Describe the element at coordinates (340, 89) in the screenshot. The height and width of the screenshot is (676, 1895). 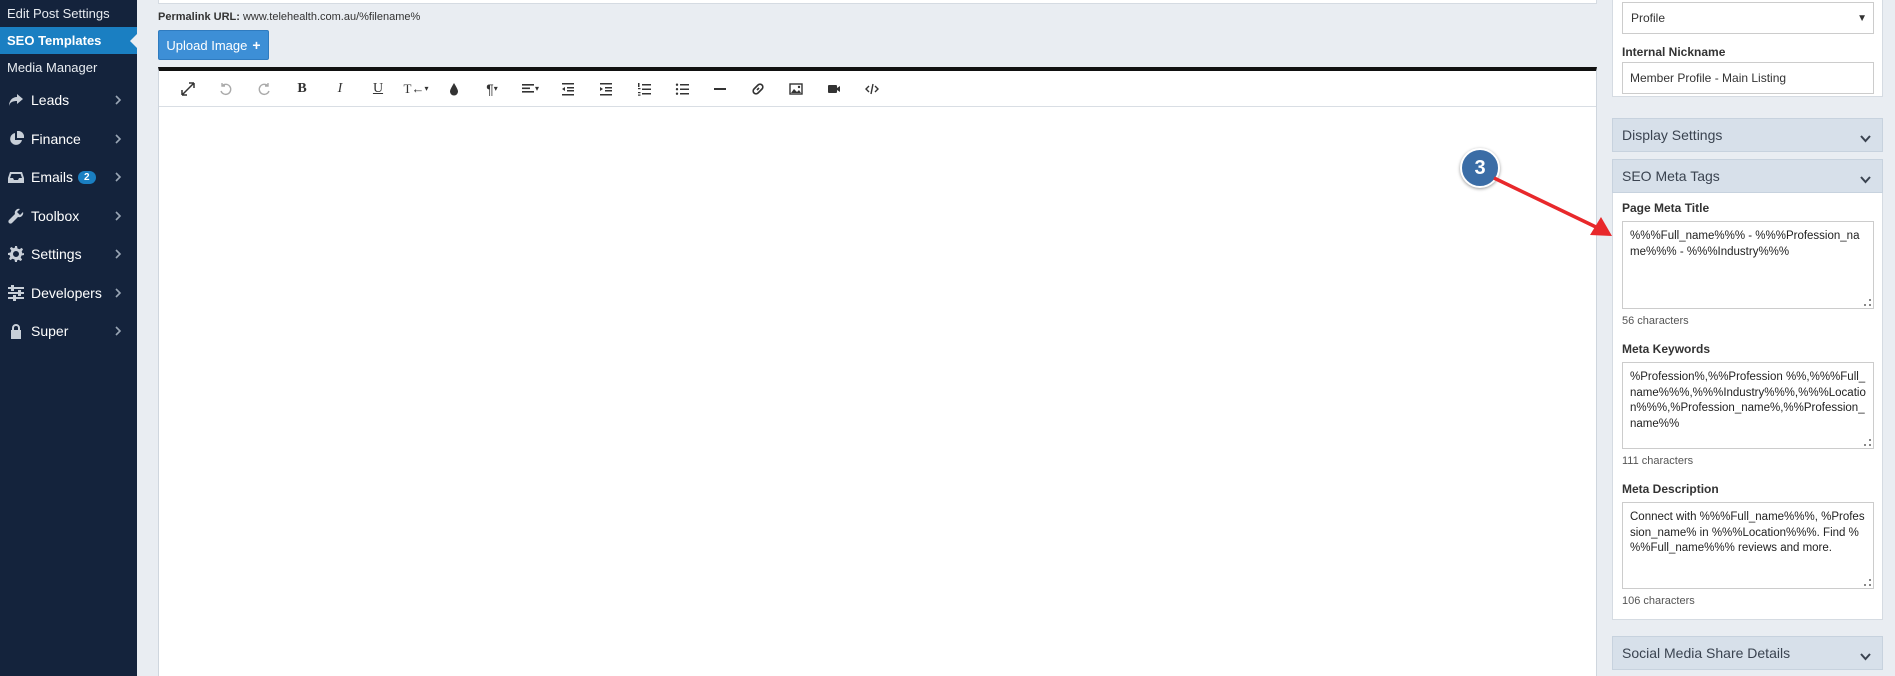
I see `italic-icon: I` at that location.